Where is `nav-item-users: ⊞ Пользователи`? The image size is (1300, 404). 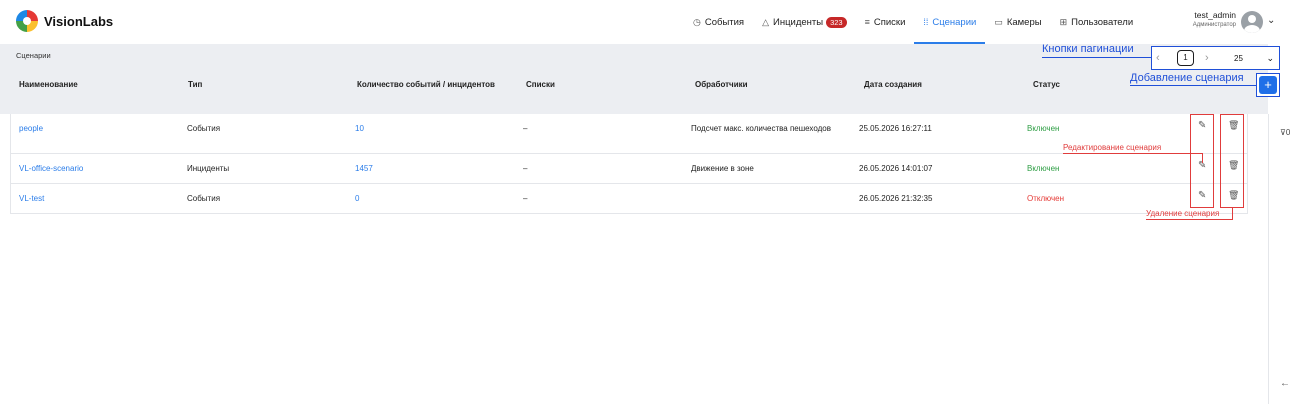 nav-item-users: ⊞ Пользователи is located at coordinates (1097, 22).